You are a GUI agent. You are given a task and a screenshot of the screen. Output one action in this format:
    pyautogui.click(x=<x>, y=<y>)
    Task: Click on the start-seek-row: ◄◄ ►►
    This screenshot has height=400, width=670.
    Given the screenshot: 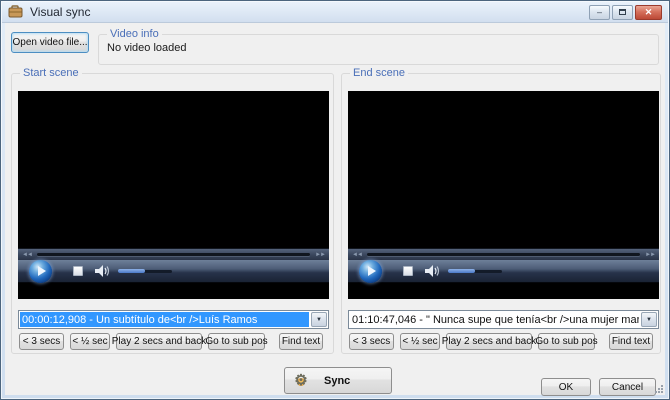 What is the action you would take?
    pyautogui.click(x=173, y=254)
    